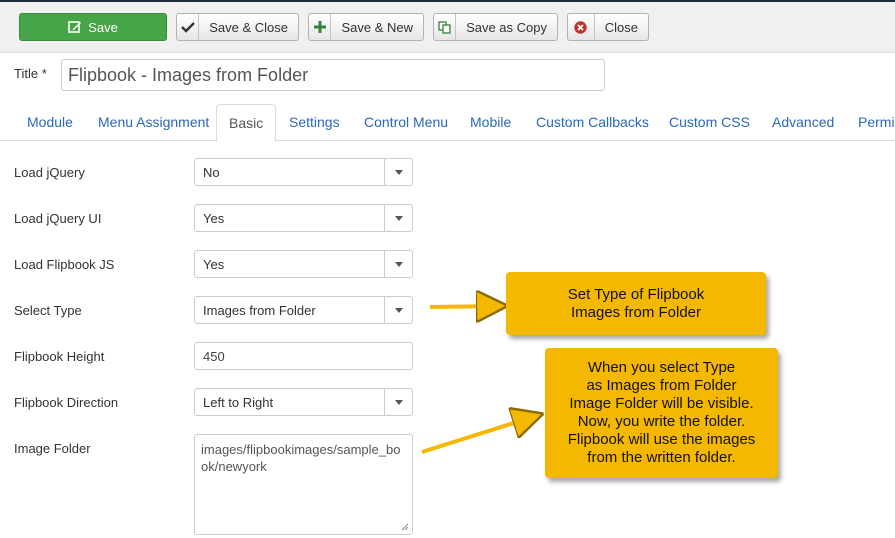  I want to click on callout-folder-line: Flipbook will use the images, so click(661, 439).